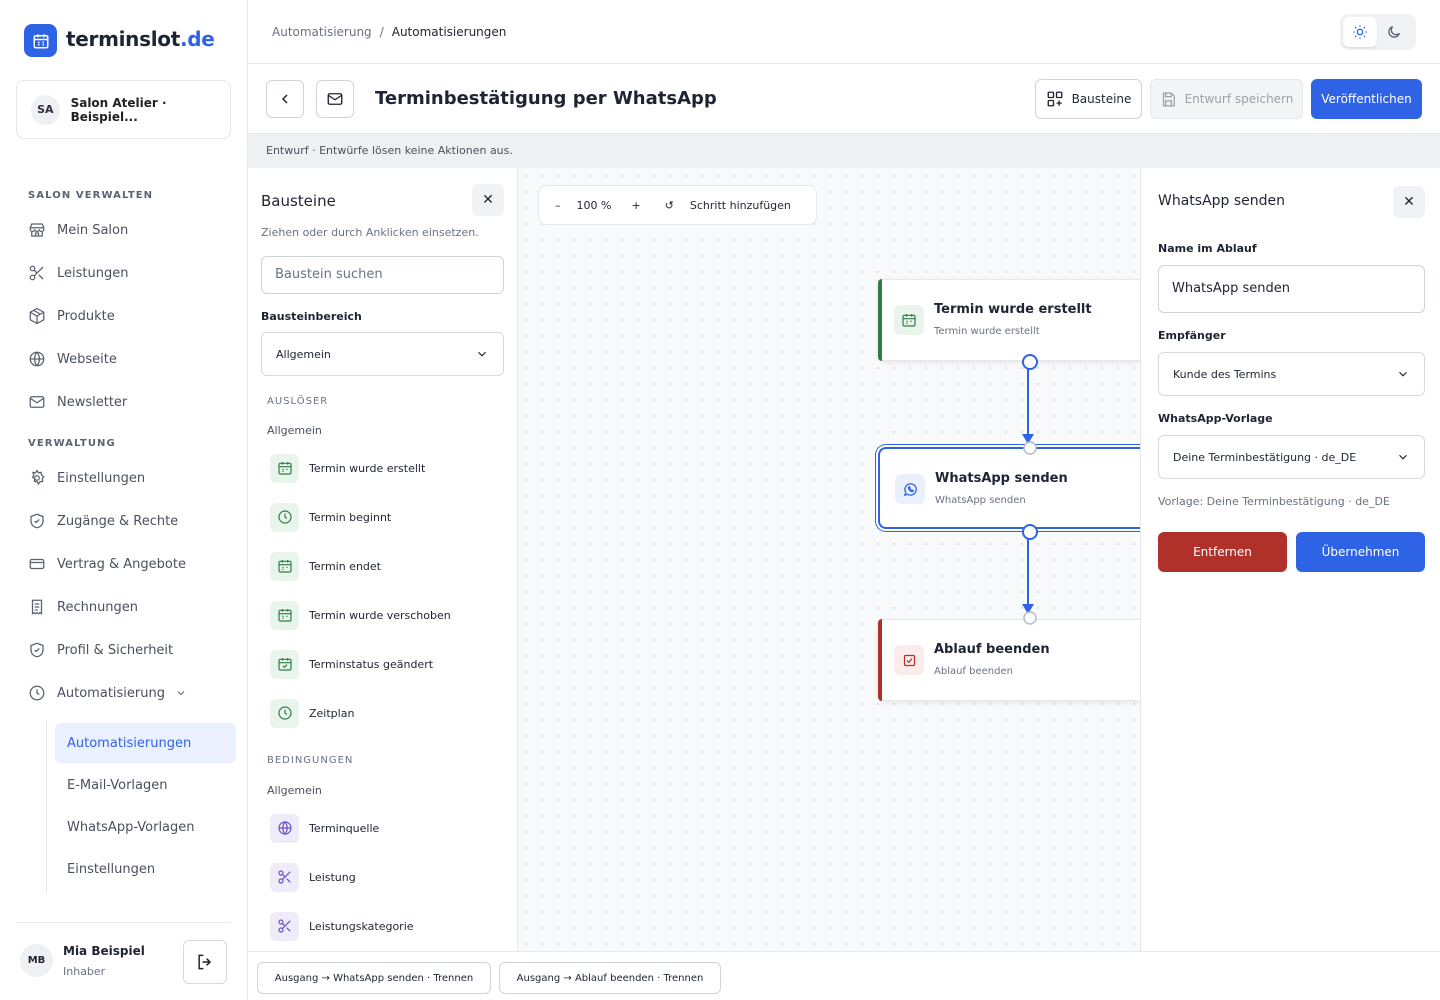 Image resolution: width=1440 pixels, height=1000 pixels. What do you see at coordinates (1291, 374) in the screenshot?
I see `recipient-select: Kunde des Termins` at bounding box center [1291, 374].